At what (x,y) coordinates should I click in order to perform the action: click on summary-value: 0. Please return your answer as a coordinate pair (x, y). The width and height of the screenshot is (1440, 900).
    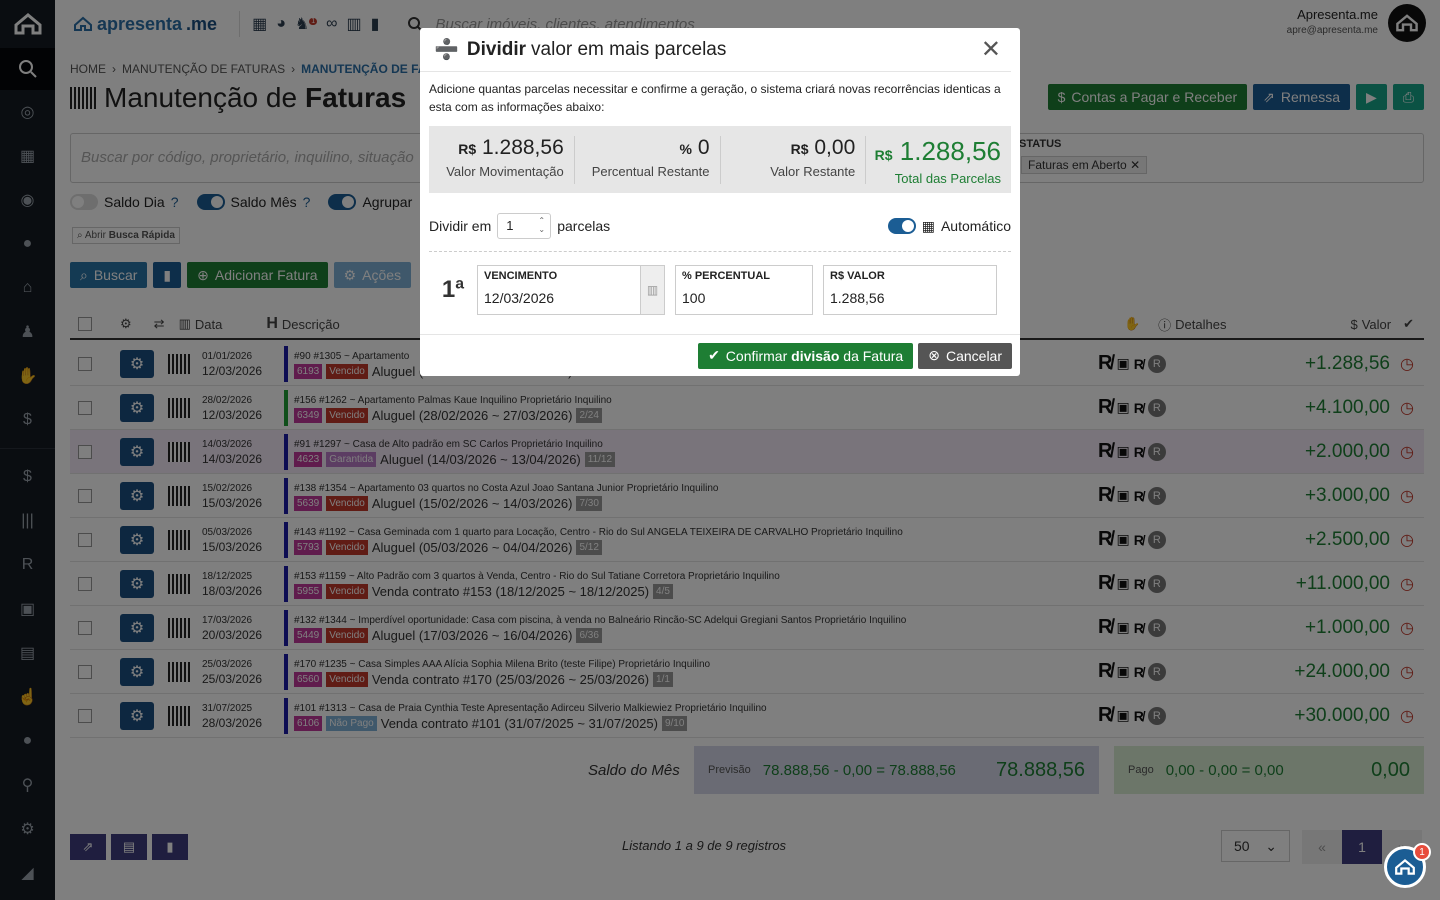
    Looking at the image, I should click on (703, 147).